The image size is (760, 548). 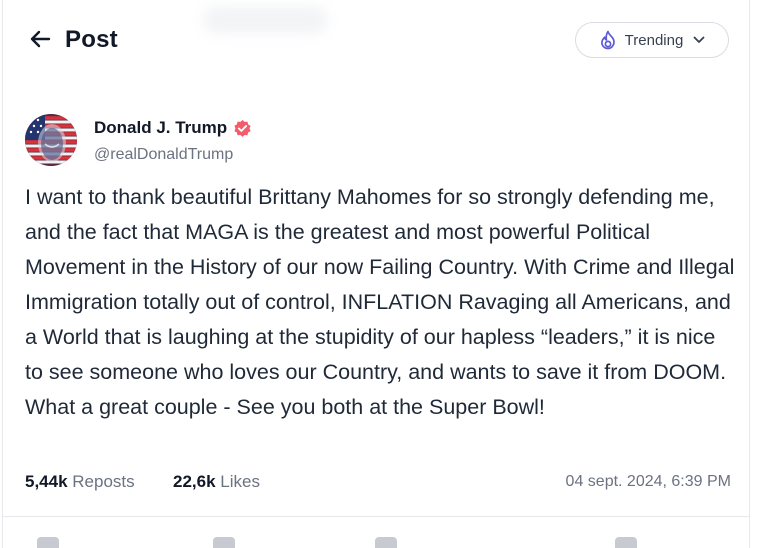 What do you see at coordinates (225, 140) in the screenshot?
I see `post-author: Donald J. Trump @realDonaldTrump` at bounding box center [225, 140].